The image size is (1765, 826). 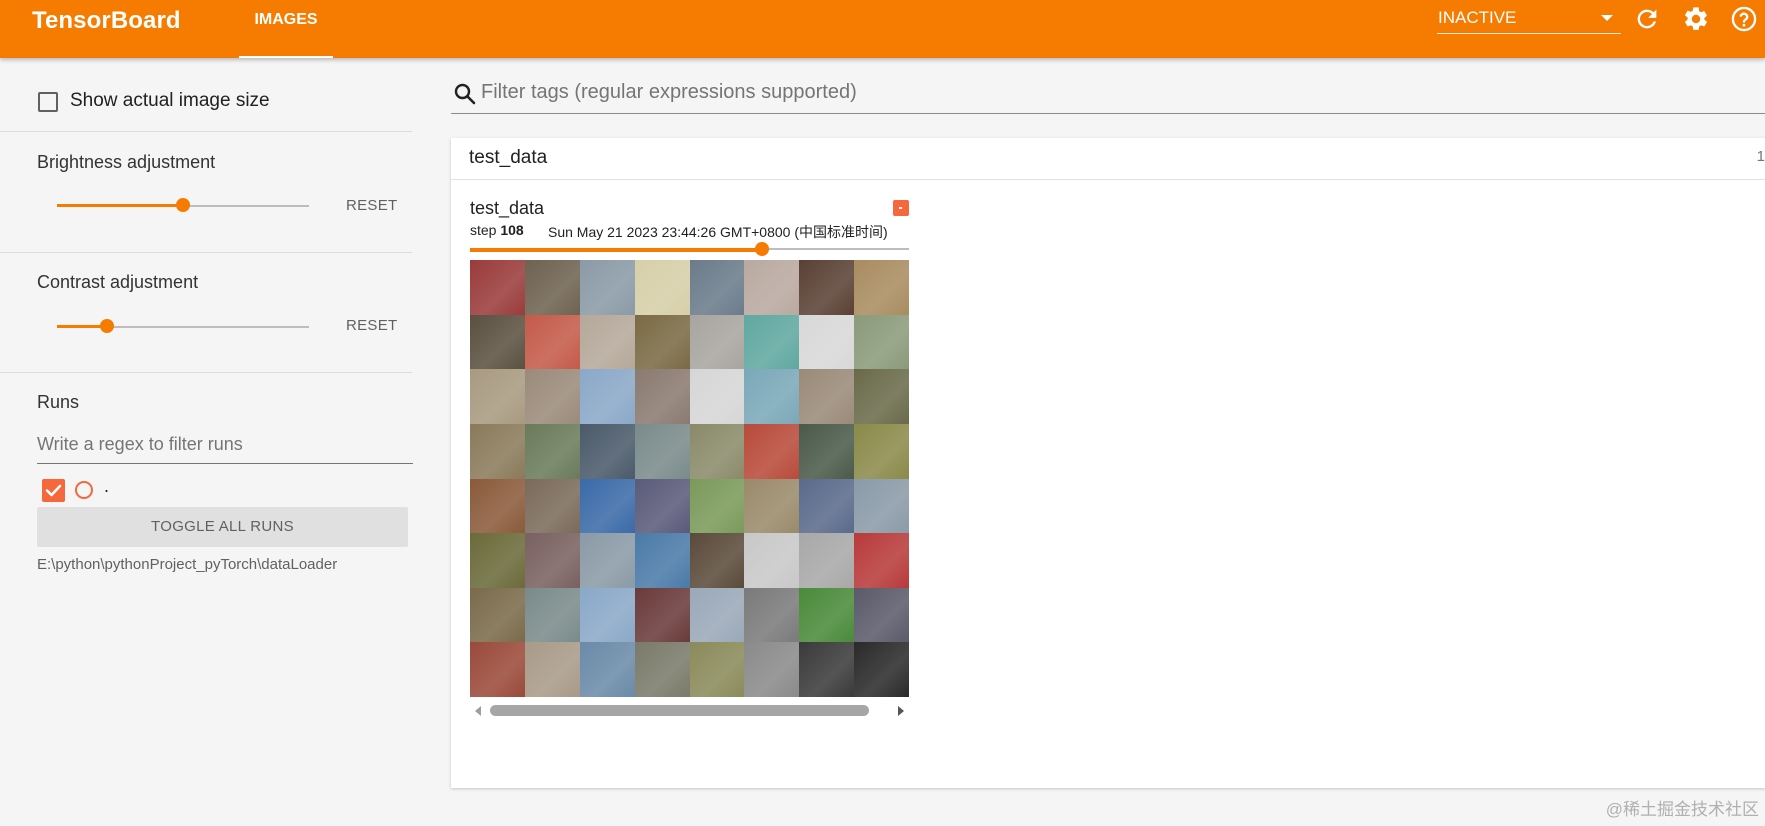 I want to click on image-grid, so click(x=689, y=478).